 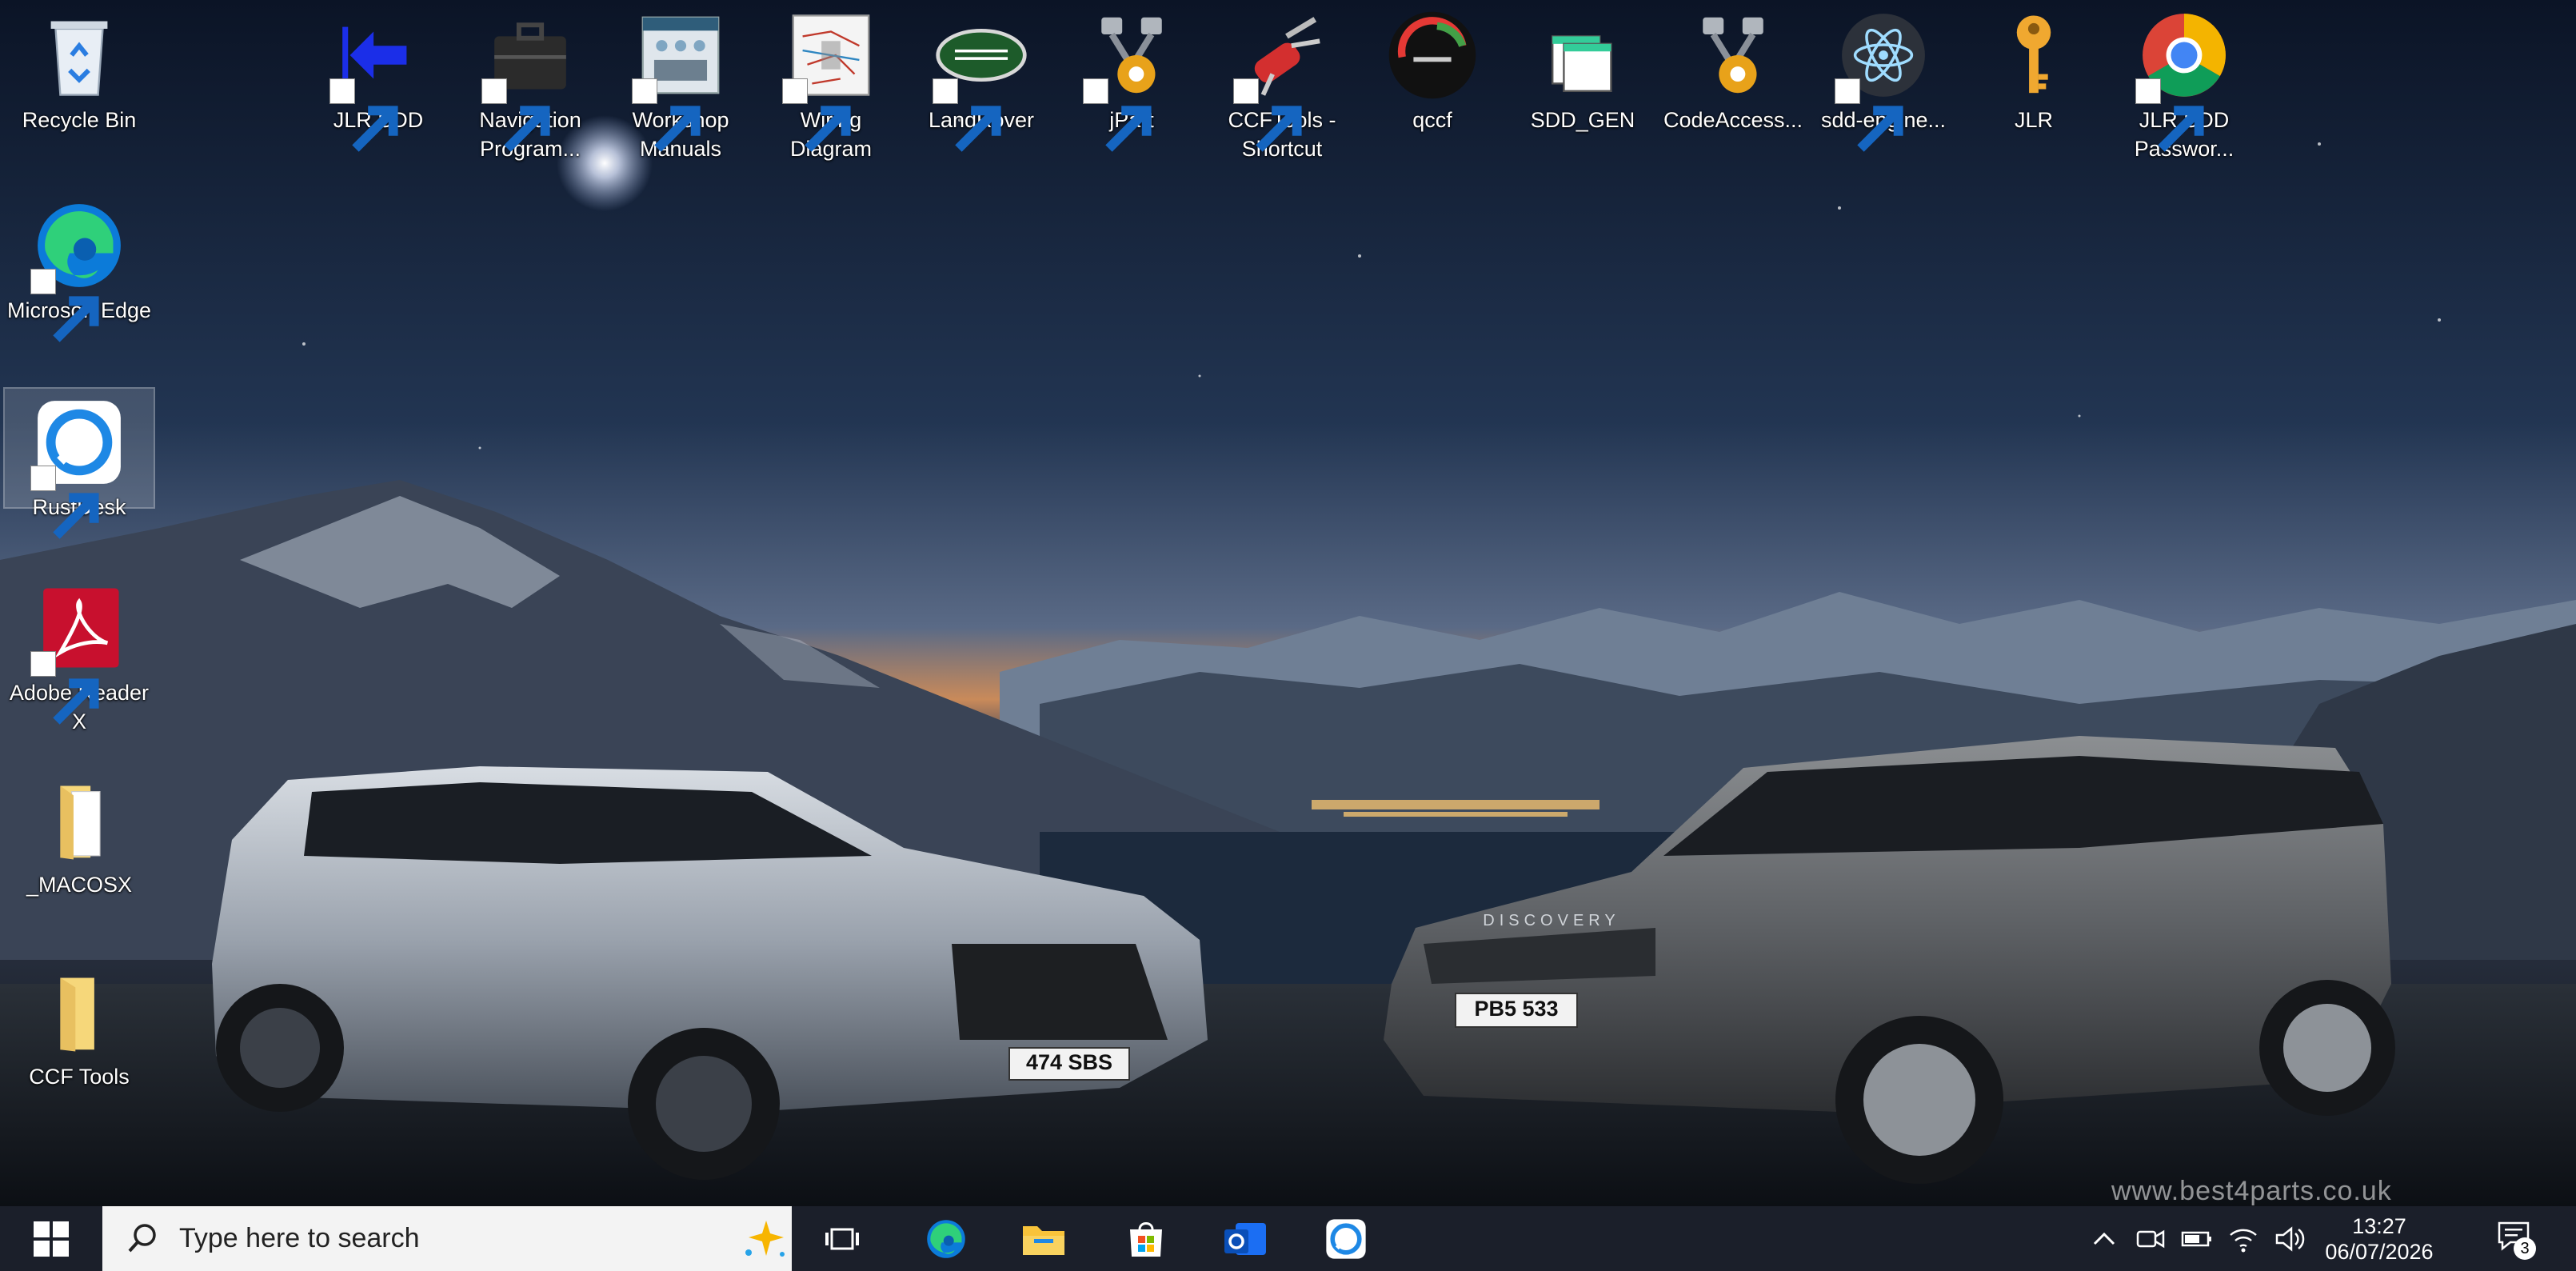 I want to click on desktop-icon-ccf-tools-folder: CCF Tools, so click(x=79, y=1024).